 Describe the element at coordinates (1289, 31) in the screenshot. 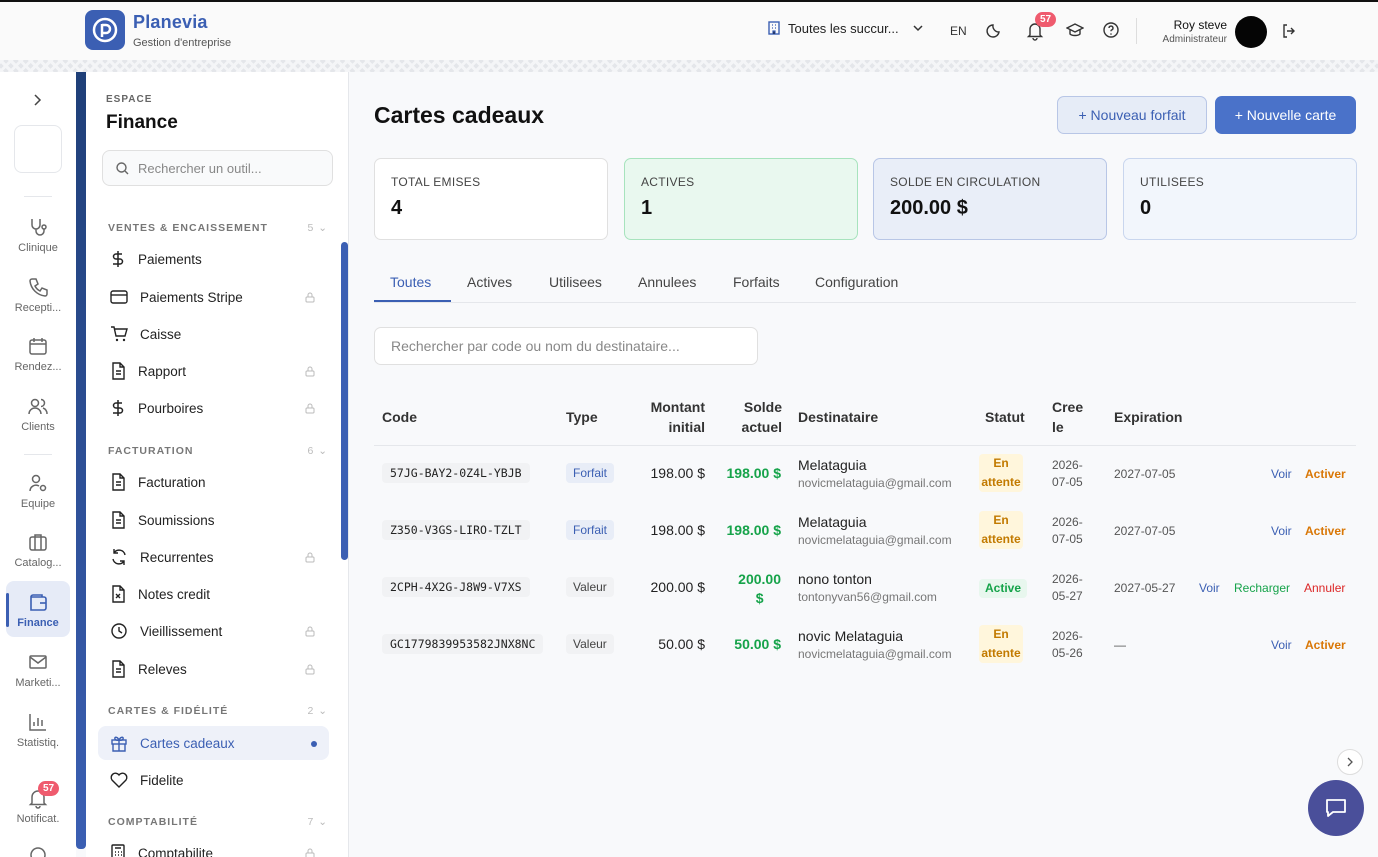

I see `logout-icon` at that location.